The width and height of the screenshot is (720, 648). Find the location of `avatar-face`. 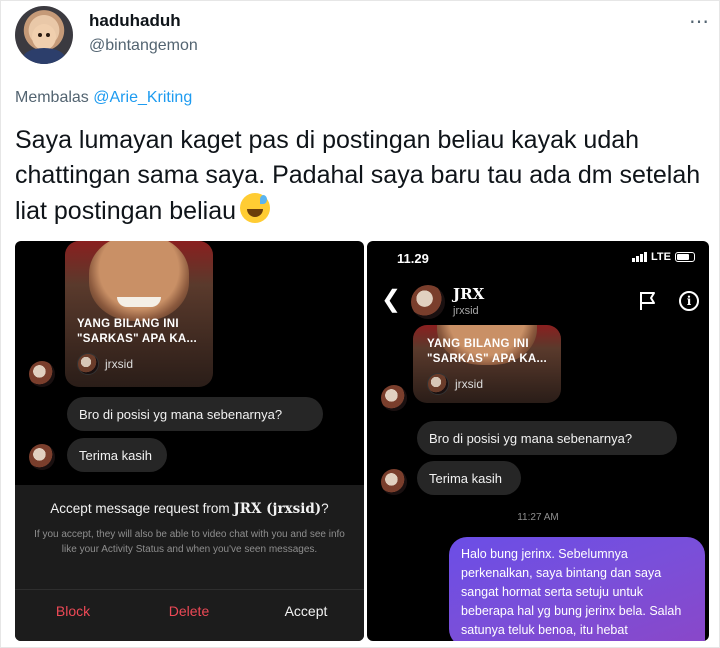

avatar-face is located at coordinates (44, 37).